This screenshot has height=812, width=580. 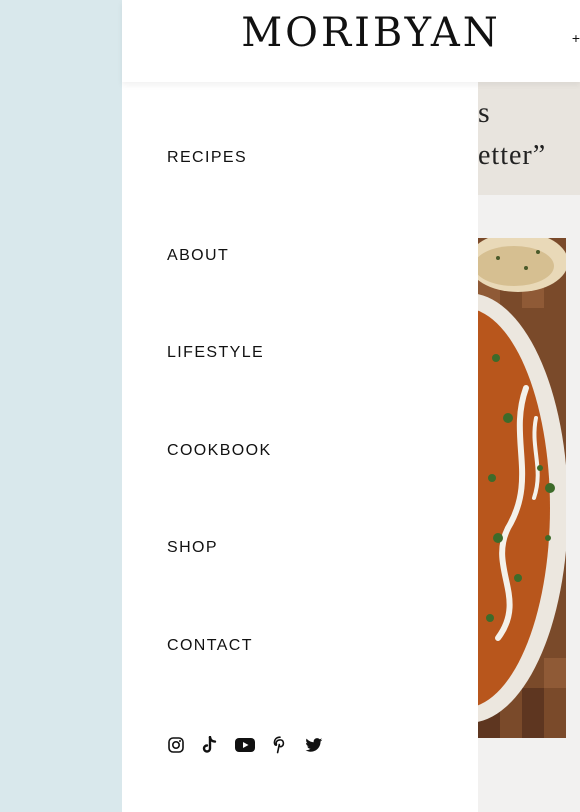 I want to click on quote-fragment-line1: s, so click(x=484, y=112).